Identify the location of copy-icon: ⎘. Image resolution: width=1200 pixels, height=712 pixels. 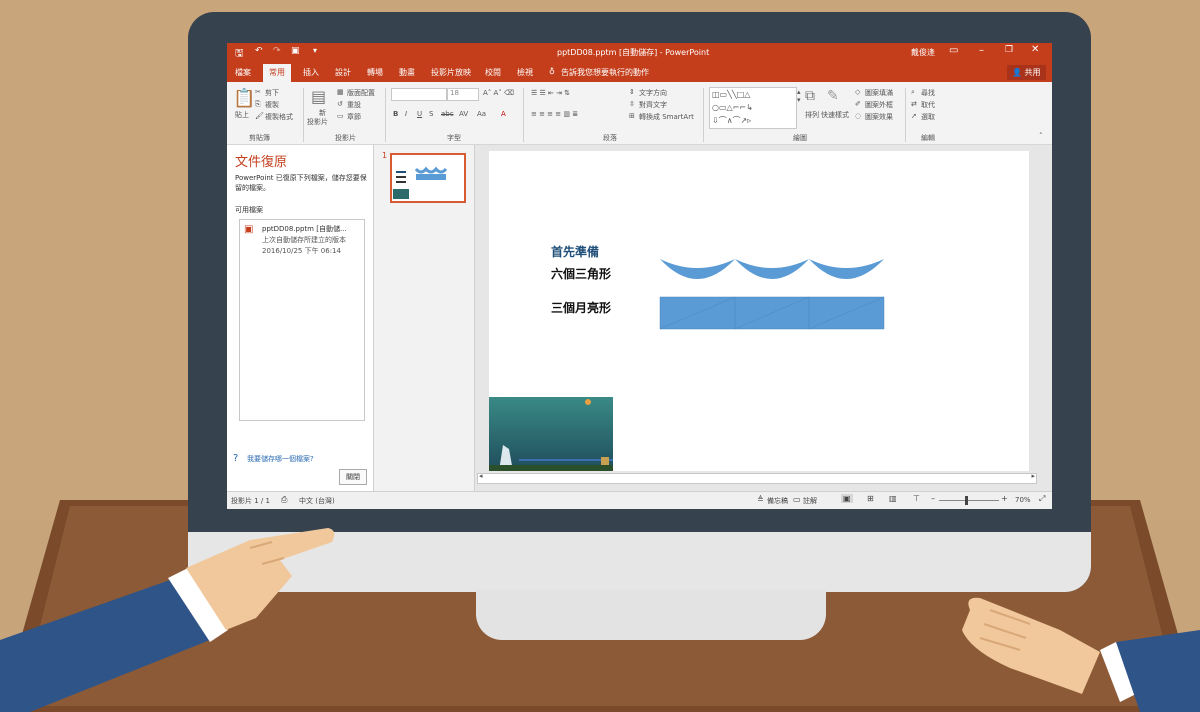
(258, 104).